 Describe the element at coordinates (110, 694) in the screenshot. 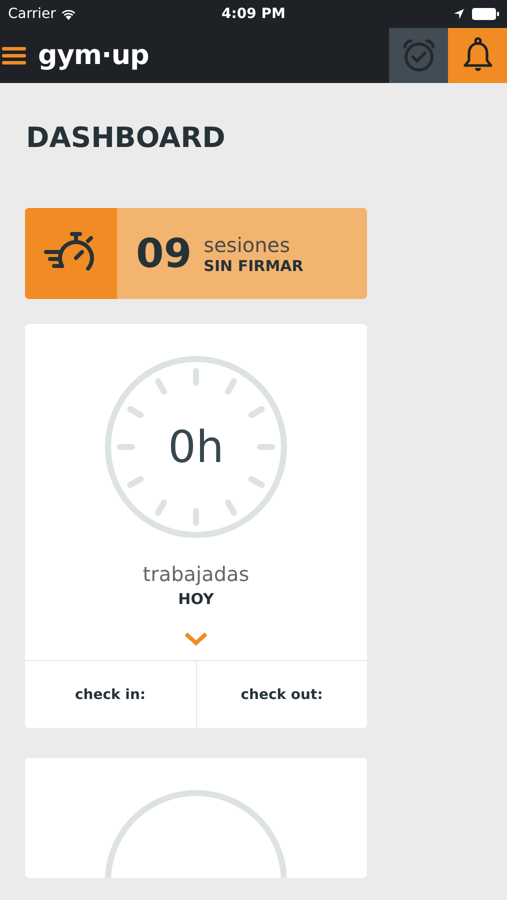

I see `check-in-label: check in:` at that location.